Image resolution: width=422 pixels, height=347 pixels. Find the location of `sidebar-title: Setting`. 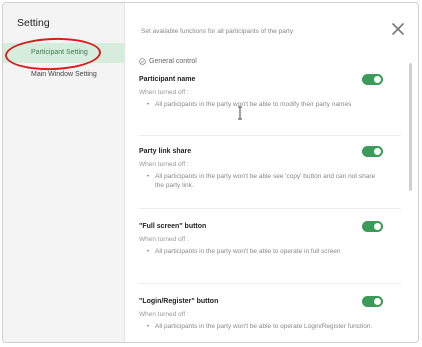

sidebar-title: Setting is located at coordinates (33, 23).